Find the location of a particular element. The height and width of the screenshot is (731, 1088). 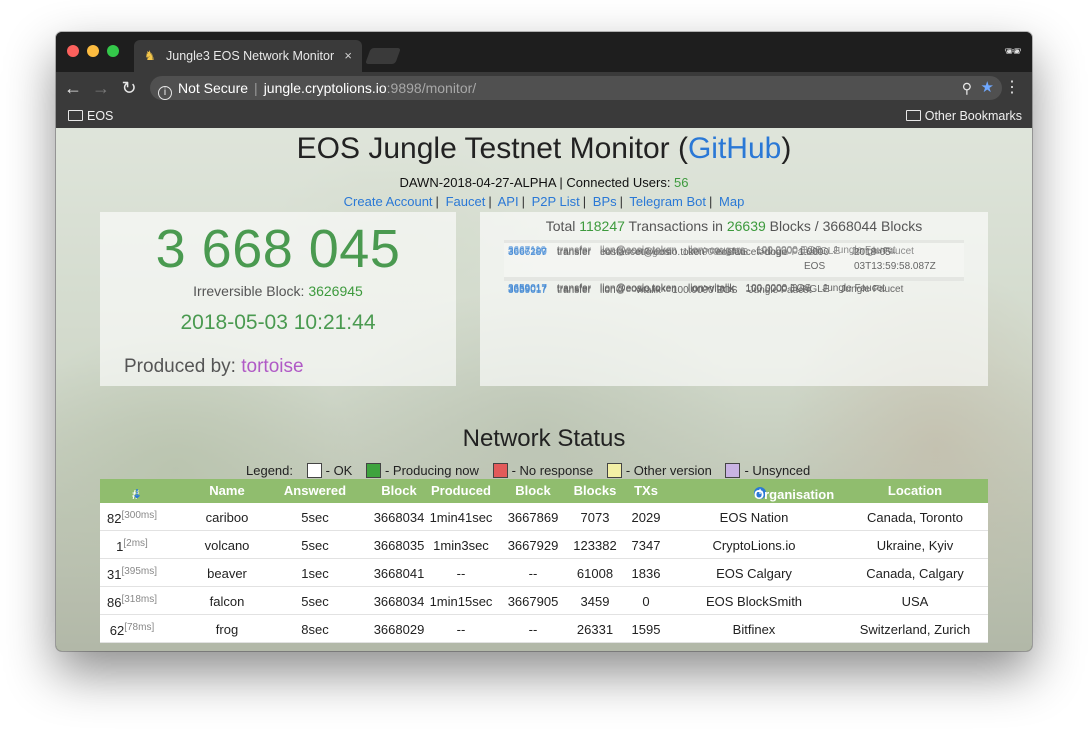

bookmark-eos: EOS is located at coordinates (90, 116).